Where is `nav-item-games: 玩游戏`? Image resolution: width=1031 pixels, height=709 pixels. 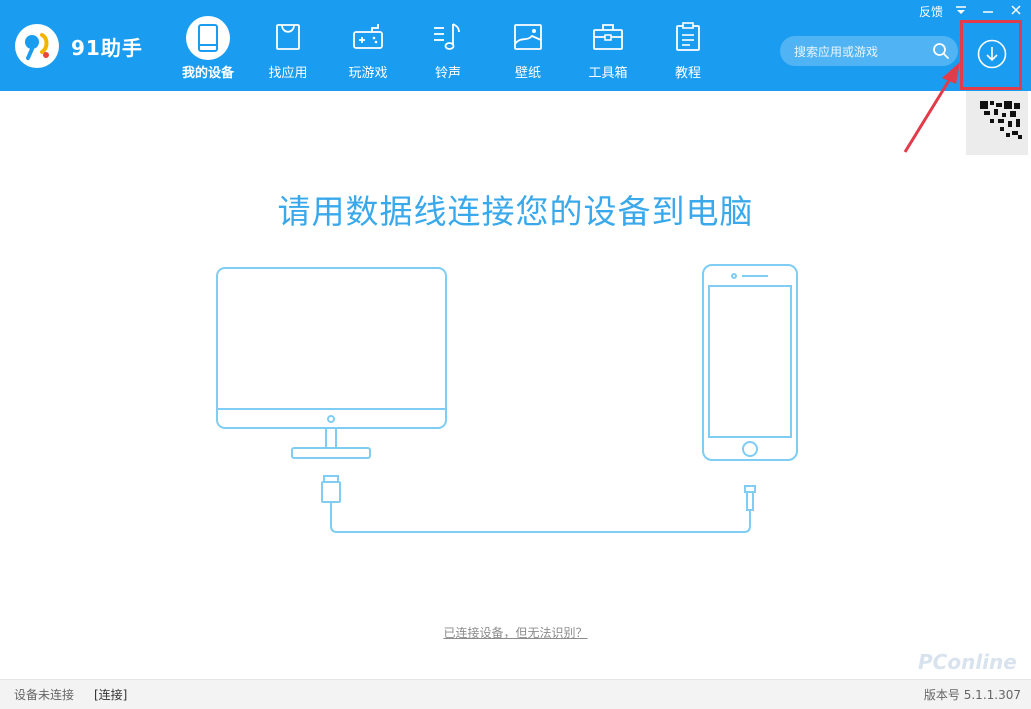 nav-item-games: 玩游戏 is located at coordinates (368, 49).